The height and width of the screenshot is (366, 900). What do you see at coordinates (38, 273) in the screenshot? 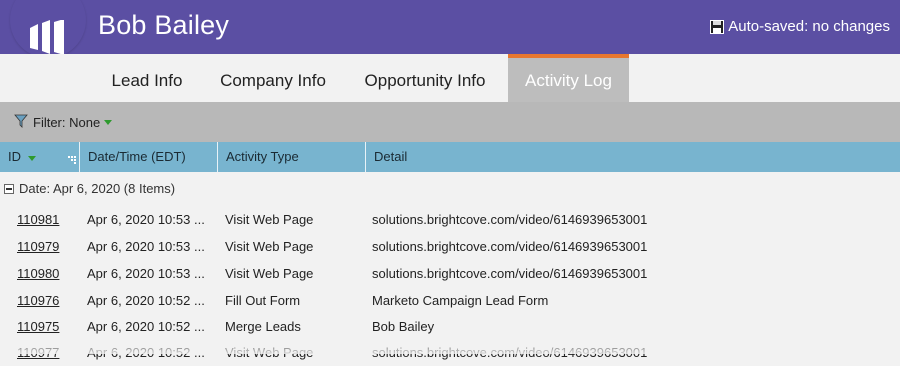
I see `activity-id-link: 110980` at bounding box center [38, 273].